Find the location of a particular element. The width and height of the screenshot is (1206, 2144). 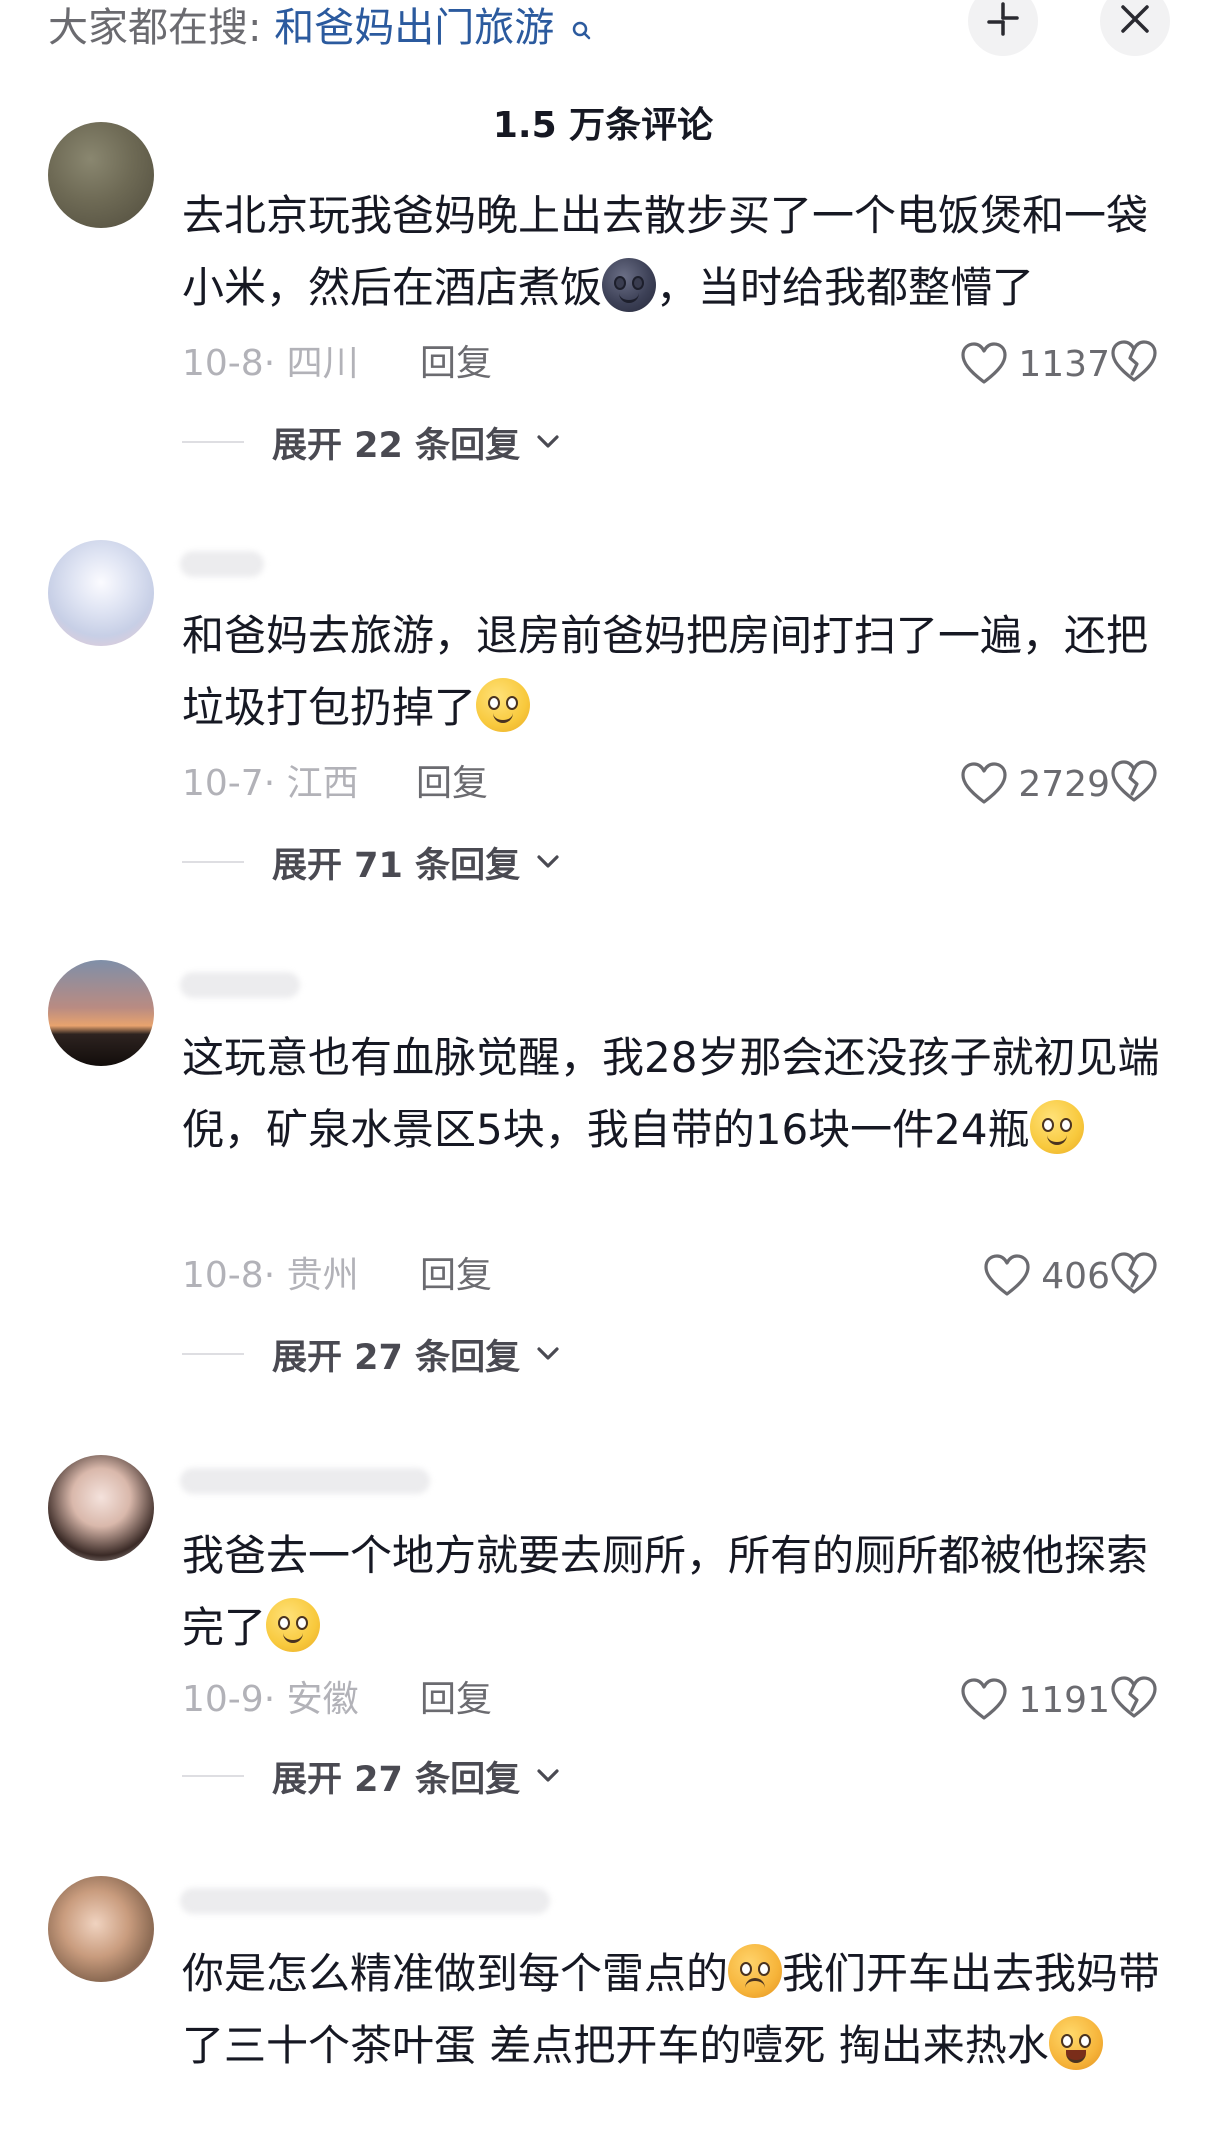

comment-meta: 10-8· 贵州 is located at coordinates (270, 1276).